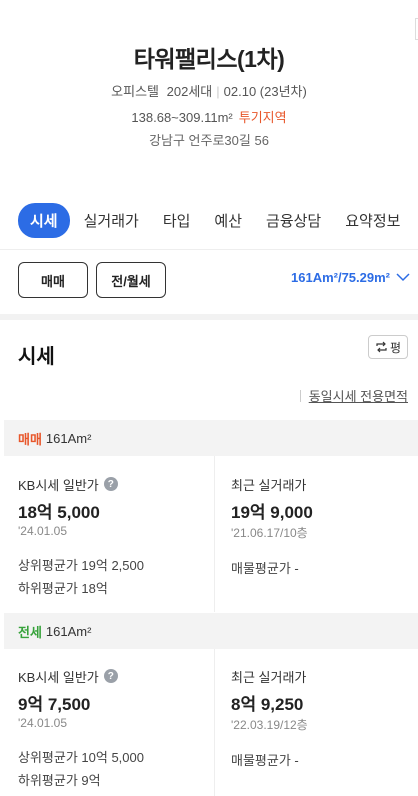 The width and height of the screenshot is (418, 796). What do you see at coordinates (189, 91) in the screenshot?
I see `households: 202세대` at bounding box center [189, 91].